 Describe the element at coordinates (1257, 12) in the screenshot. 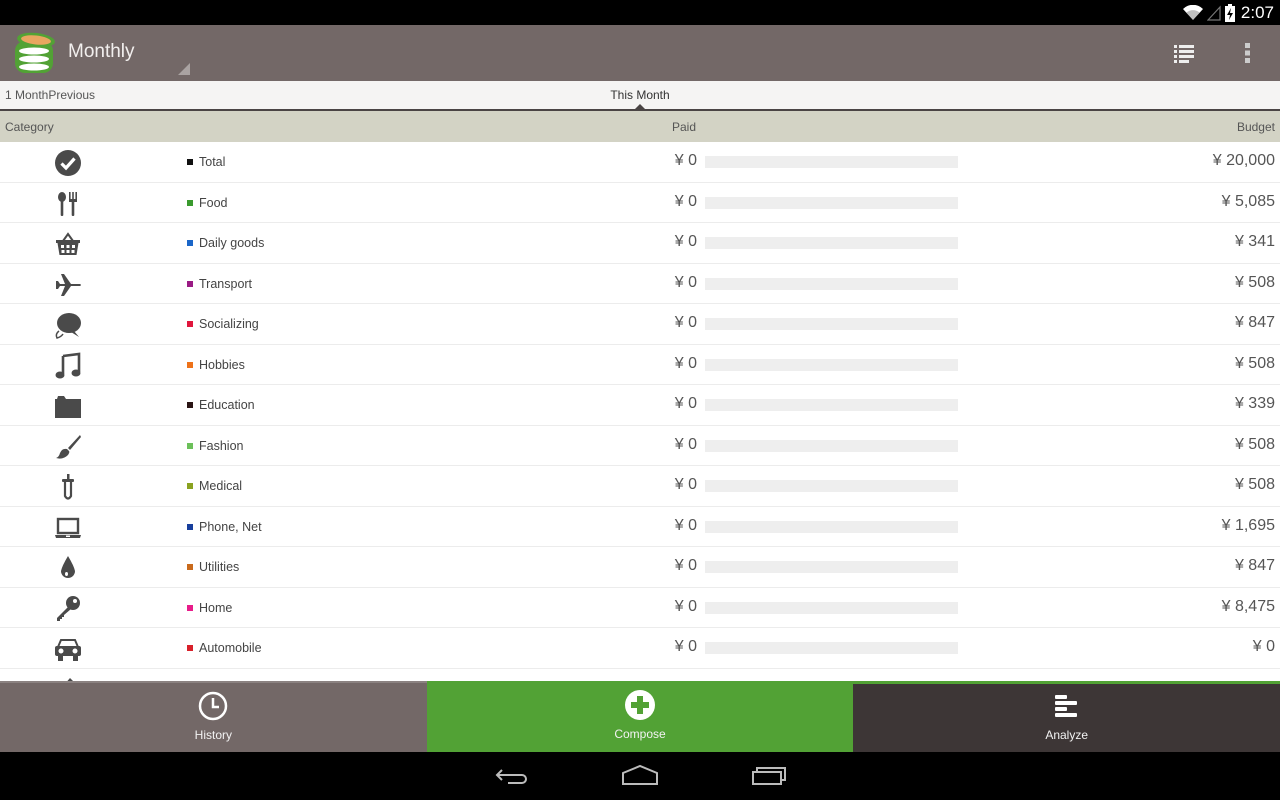

I see `clock: 2:07` at that location.